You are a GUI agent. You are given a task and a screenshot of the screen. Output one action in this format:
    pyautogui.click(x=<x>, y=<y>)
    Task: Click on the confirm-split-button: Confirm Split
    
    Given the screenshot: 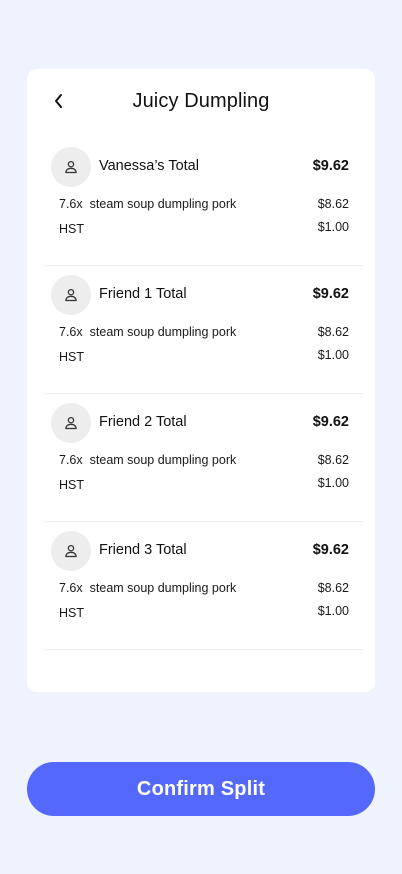 What is the action you would take?
    pyautogui.click(x=201, y=789)
    